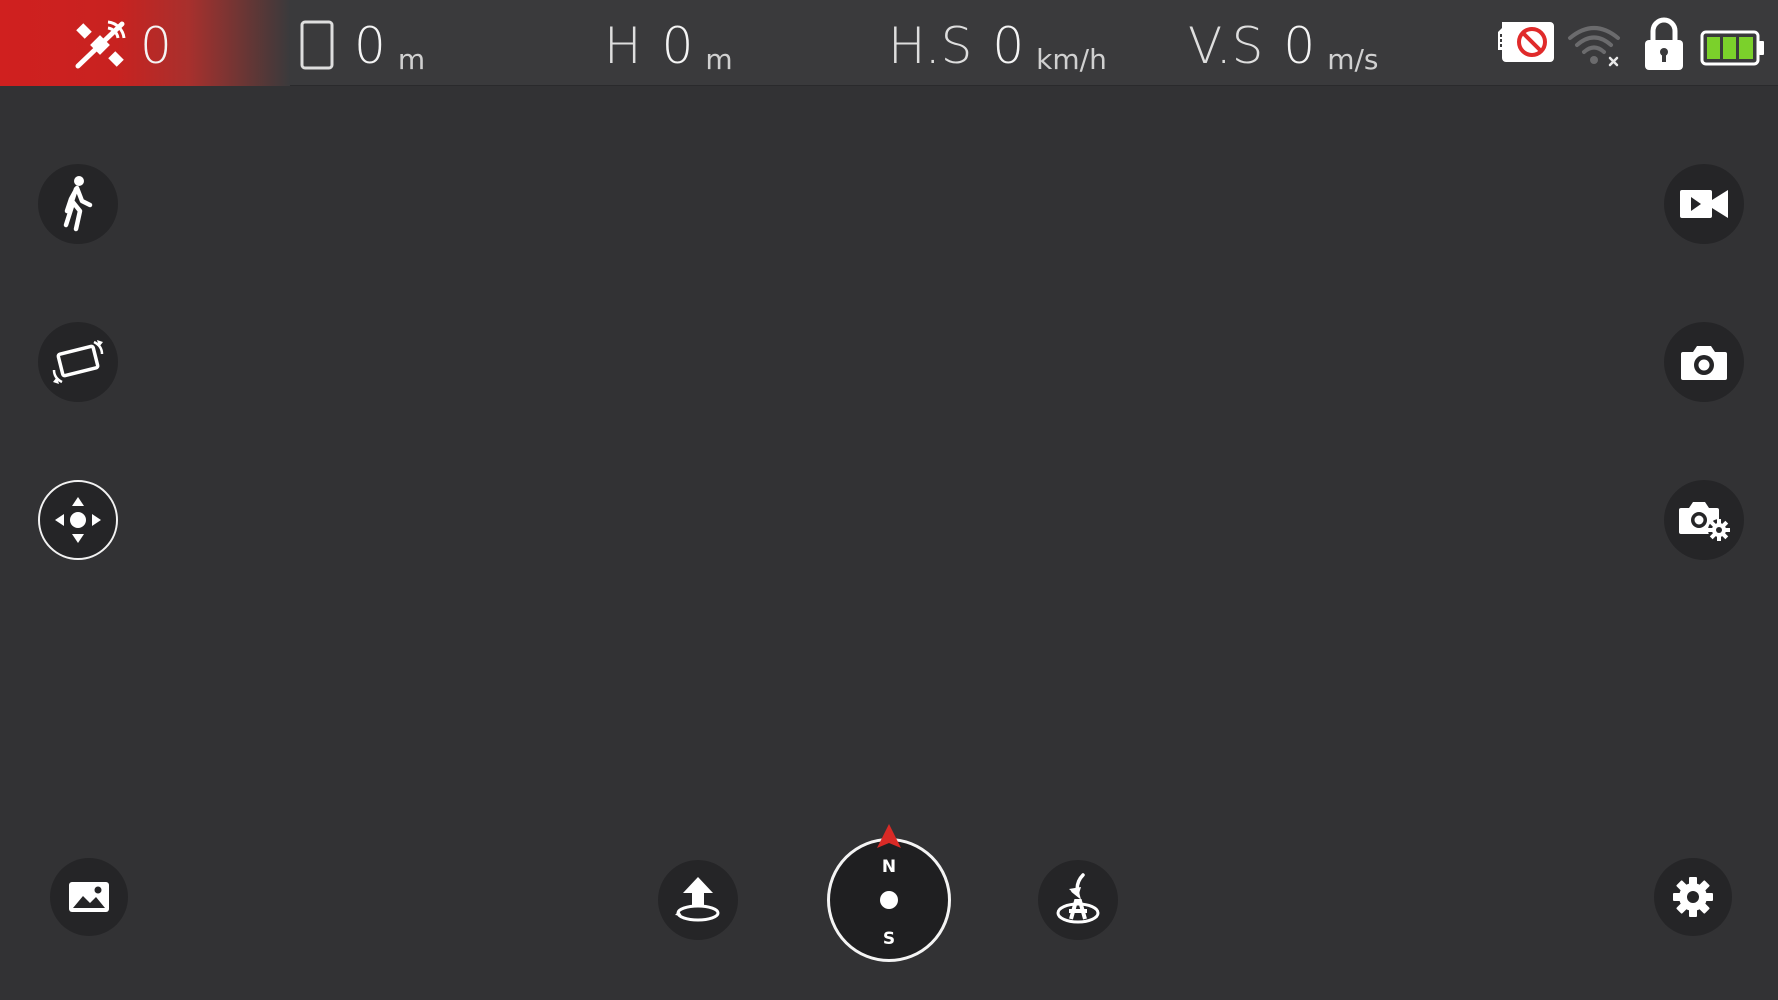 The image size is (1778, 1000). I want to click on camera-icon, so click(1704, 363).